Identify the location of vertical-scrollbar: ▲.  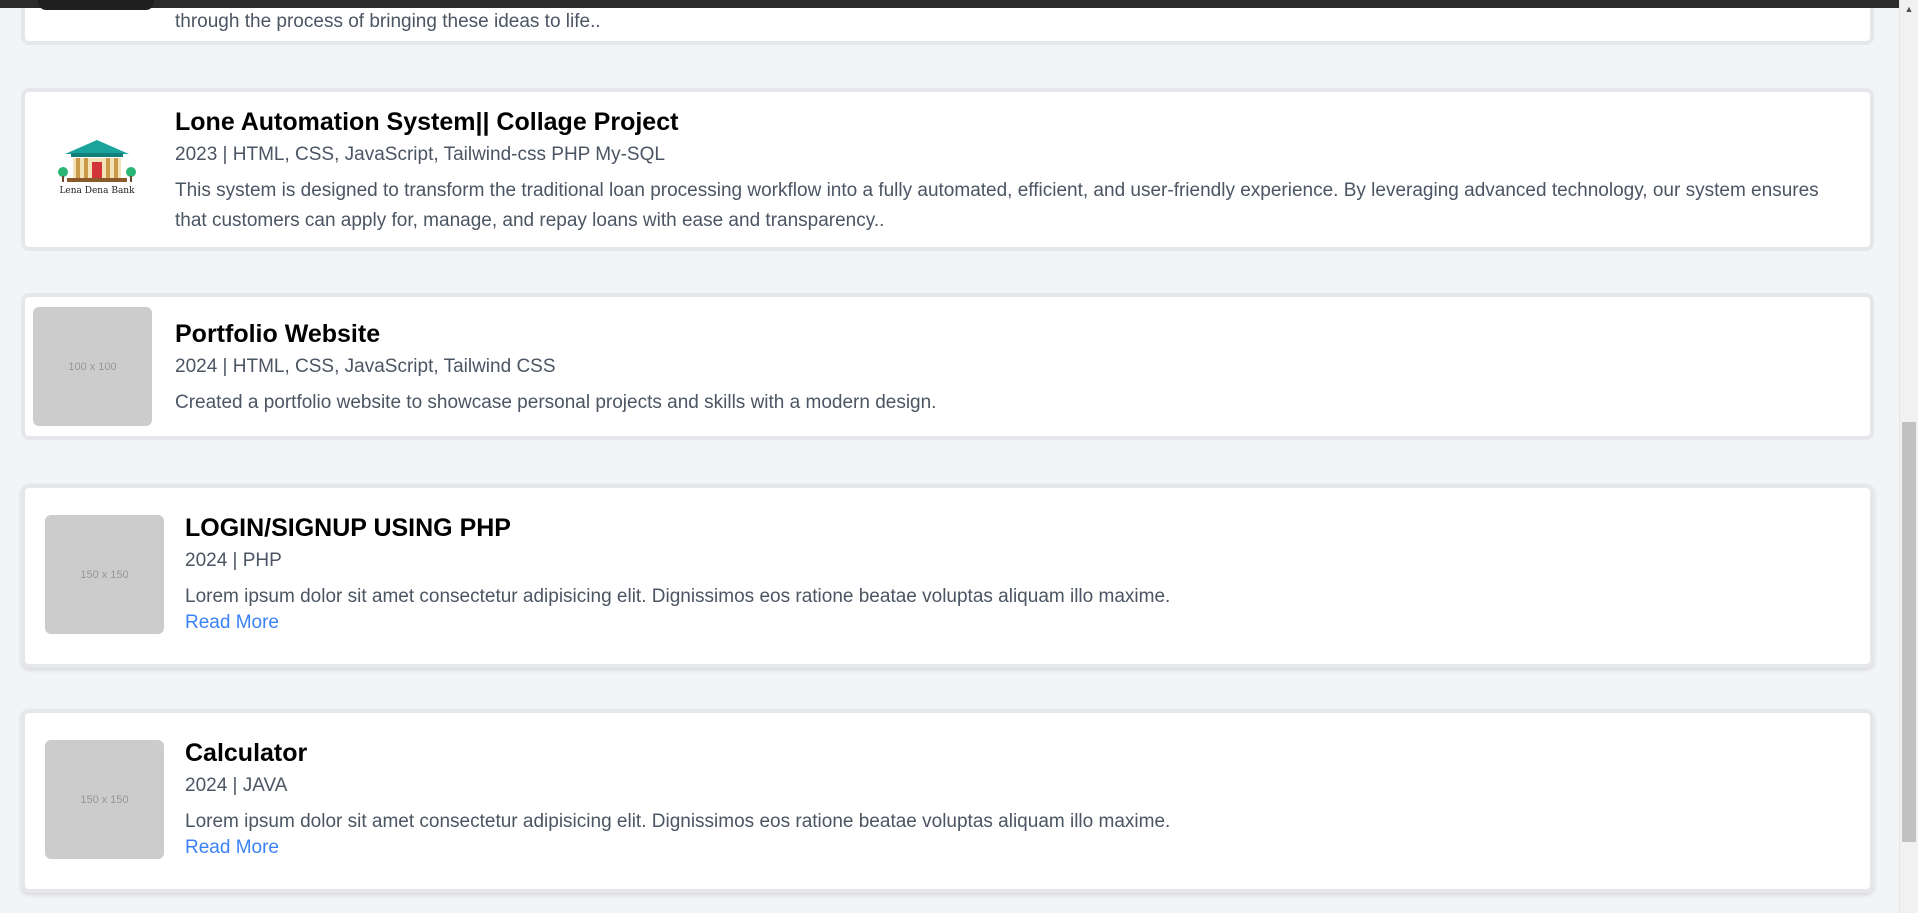
(1908, 456).